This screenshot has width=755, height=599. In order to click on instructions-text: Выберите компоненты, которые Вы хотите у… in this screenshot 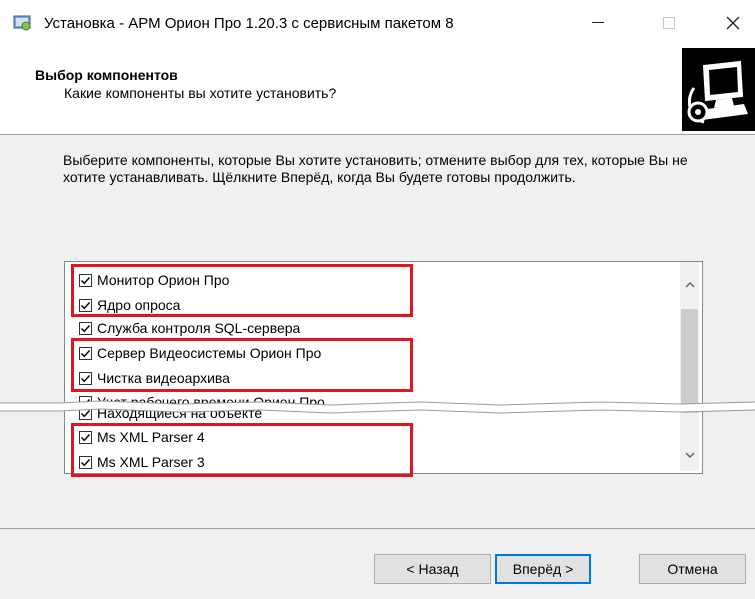, I will do `click(375, 168)`.